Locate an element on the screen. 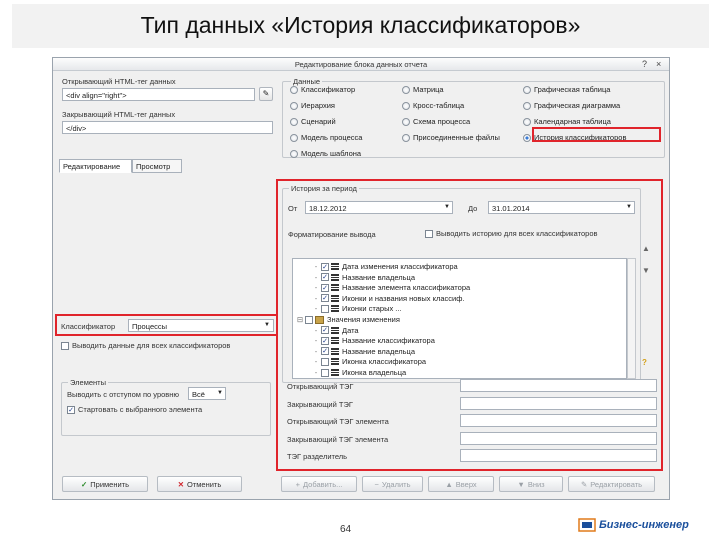  tree-row: - ✓ Дата is located at coordinates (335, 330).